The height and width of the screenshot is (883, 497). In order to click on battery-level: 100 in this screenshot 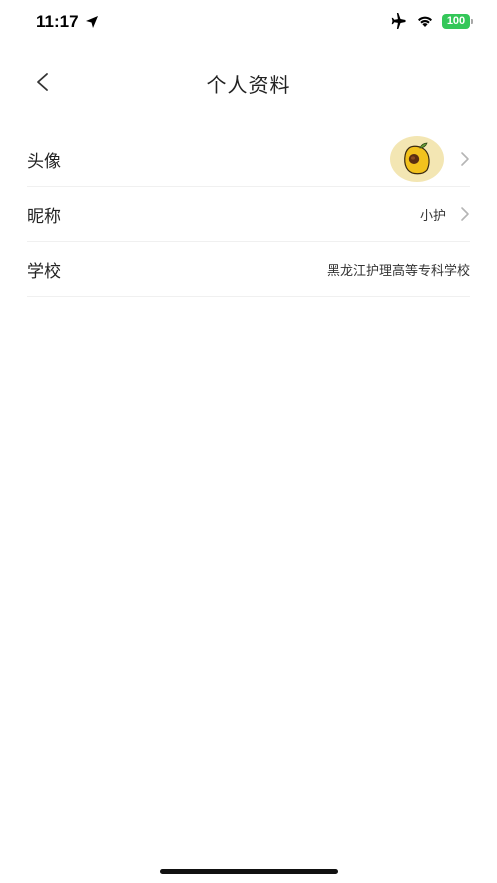, I will do `click(456, 21)`.